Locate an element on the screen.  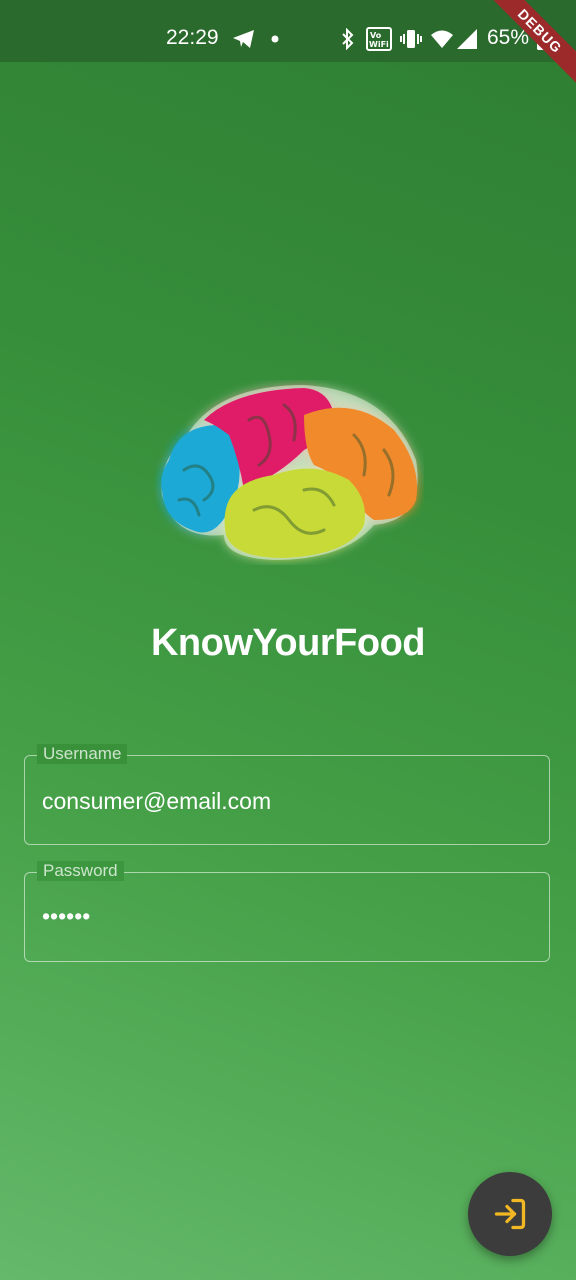
status-bar: 22:29 Vo WiFi 65% is located at coordinates (288, 31).